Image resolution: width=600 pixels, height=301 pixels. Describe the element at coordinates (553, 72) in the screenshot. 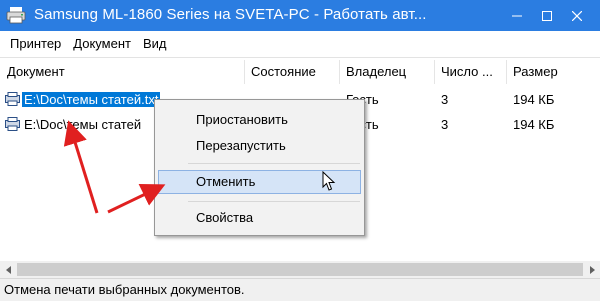

I see `column-header-size: Размер` at that location.